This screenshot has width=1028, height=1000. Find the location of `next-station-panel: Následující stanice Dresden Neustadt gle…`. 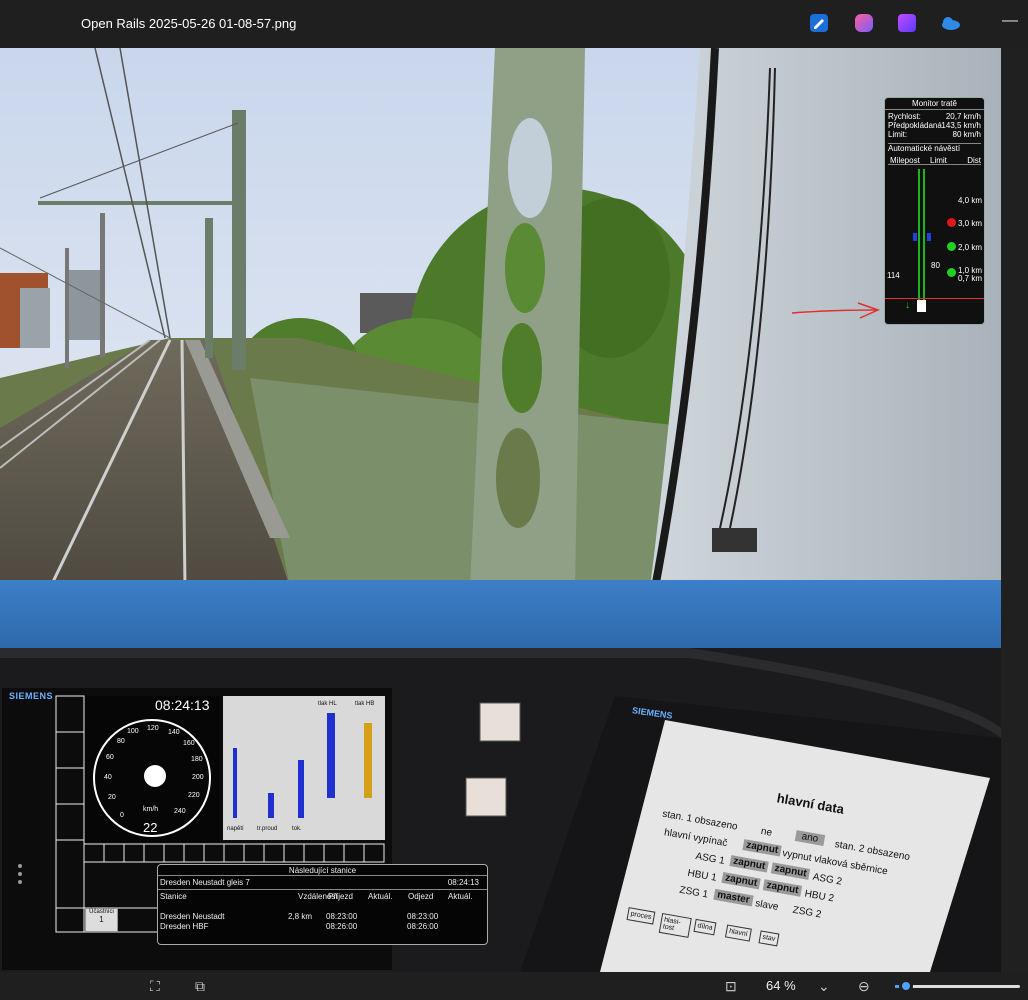

next-station-panel: Následující stanice Dresden Neustadt gle… is located at coordinates (322, 904).